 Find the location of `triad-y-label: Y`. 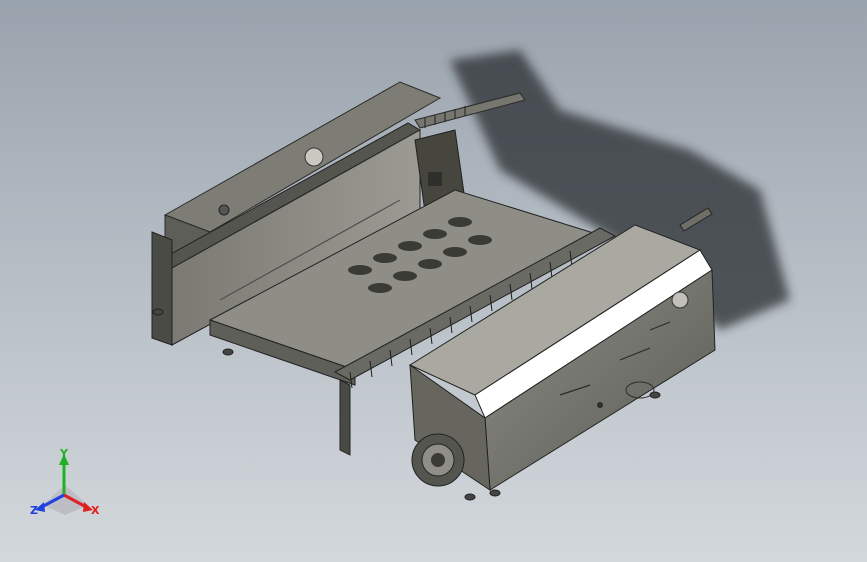

triad-y-label: Y is located at coordinates (64, 453).